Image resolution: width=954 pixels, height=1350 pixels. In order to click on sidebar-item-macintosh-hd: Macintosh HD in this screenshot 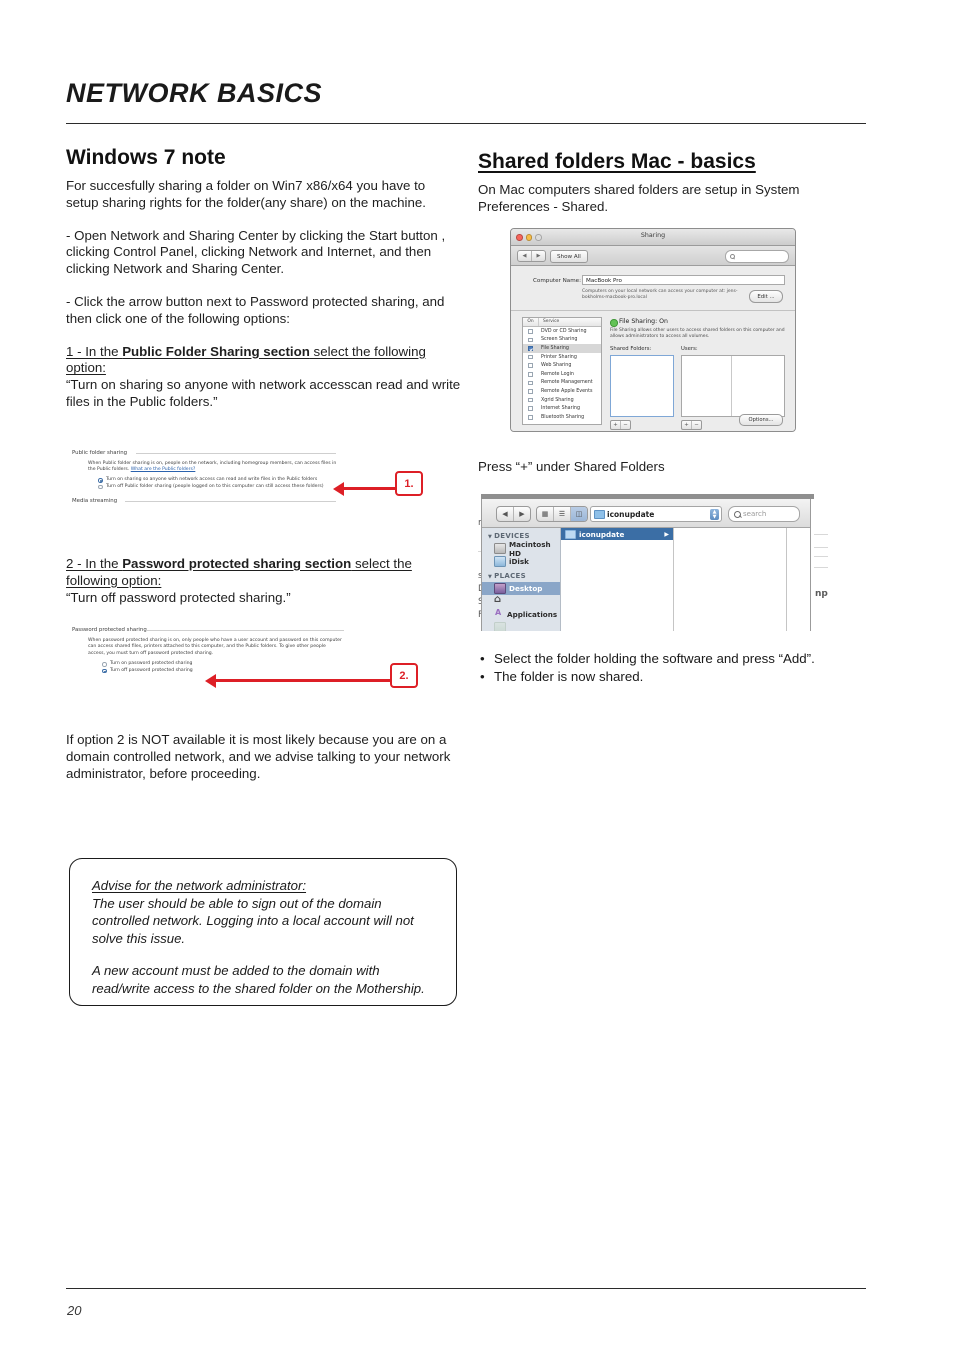, I will do `click(521, 549)`.